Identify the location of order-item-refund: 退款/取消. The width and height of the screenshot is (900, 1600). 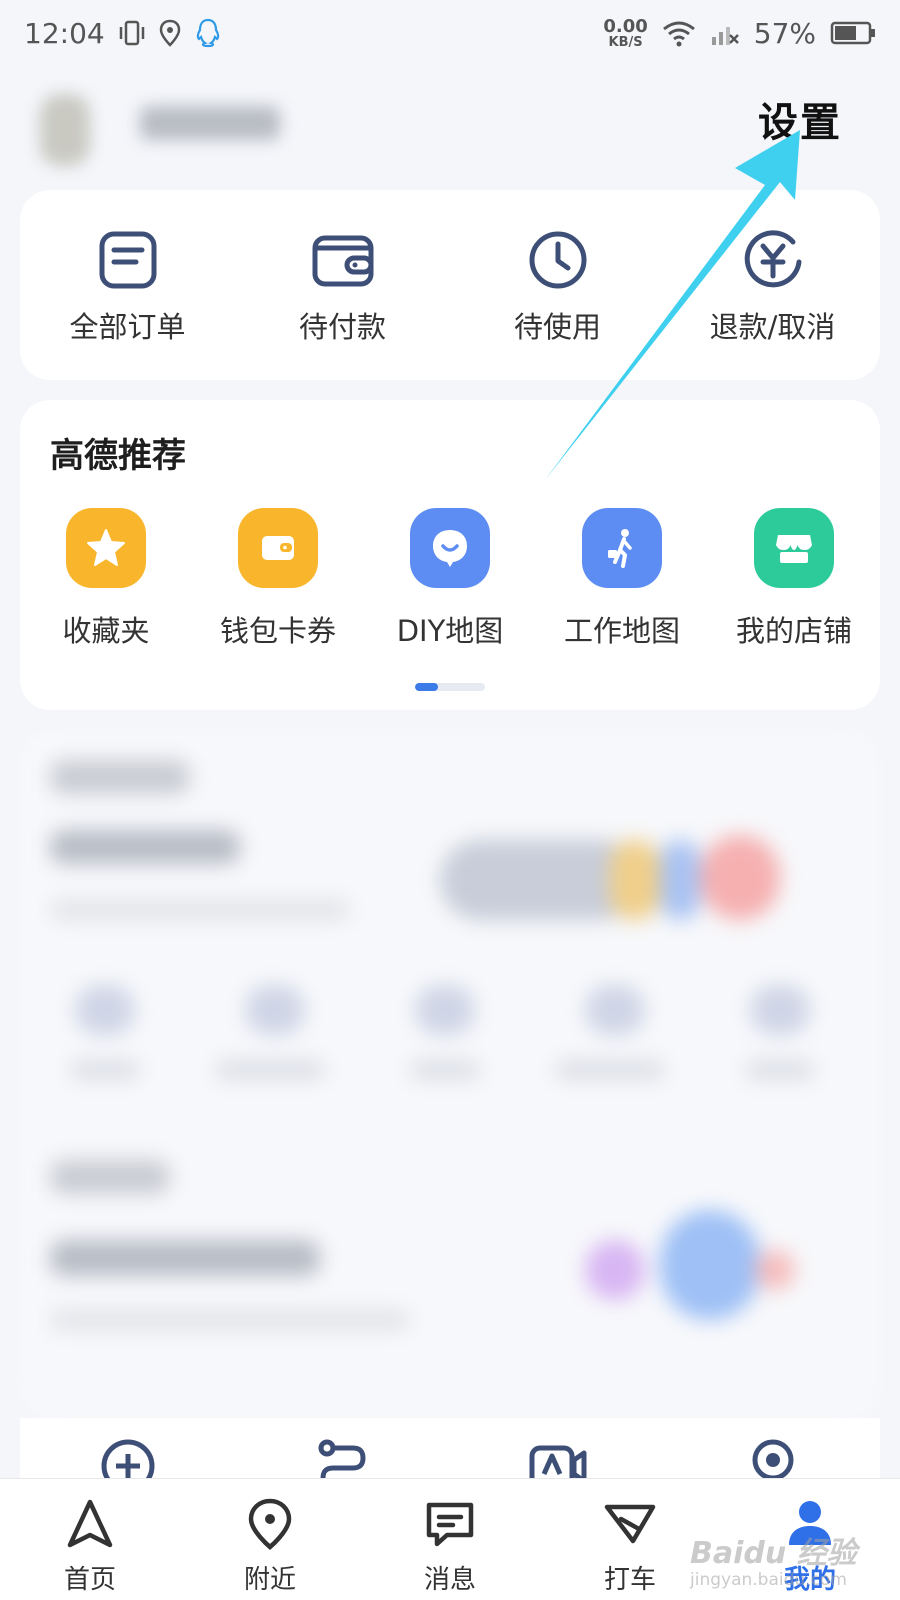
(772, 285).